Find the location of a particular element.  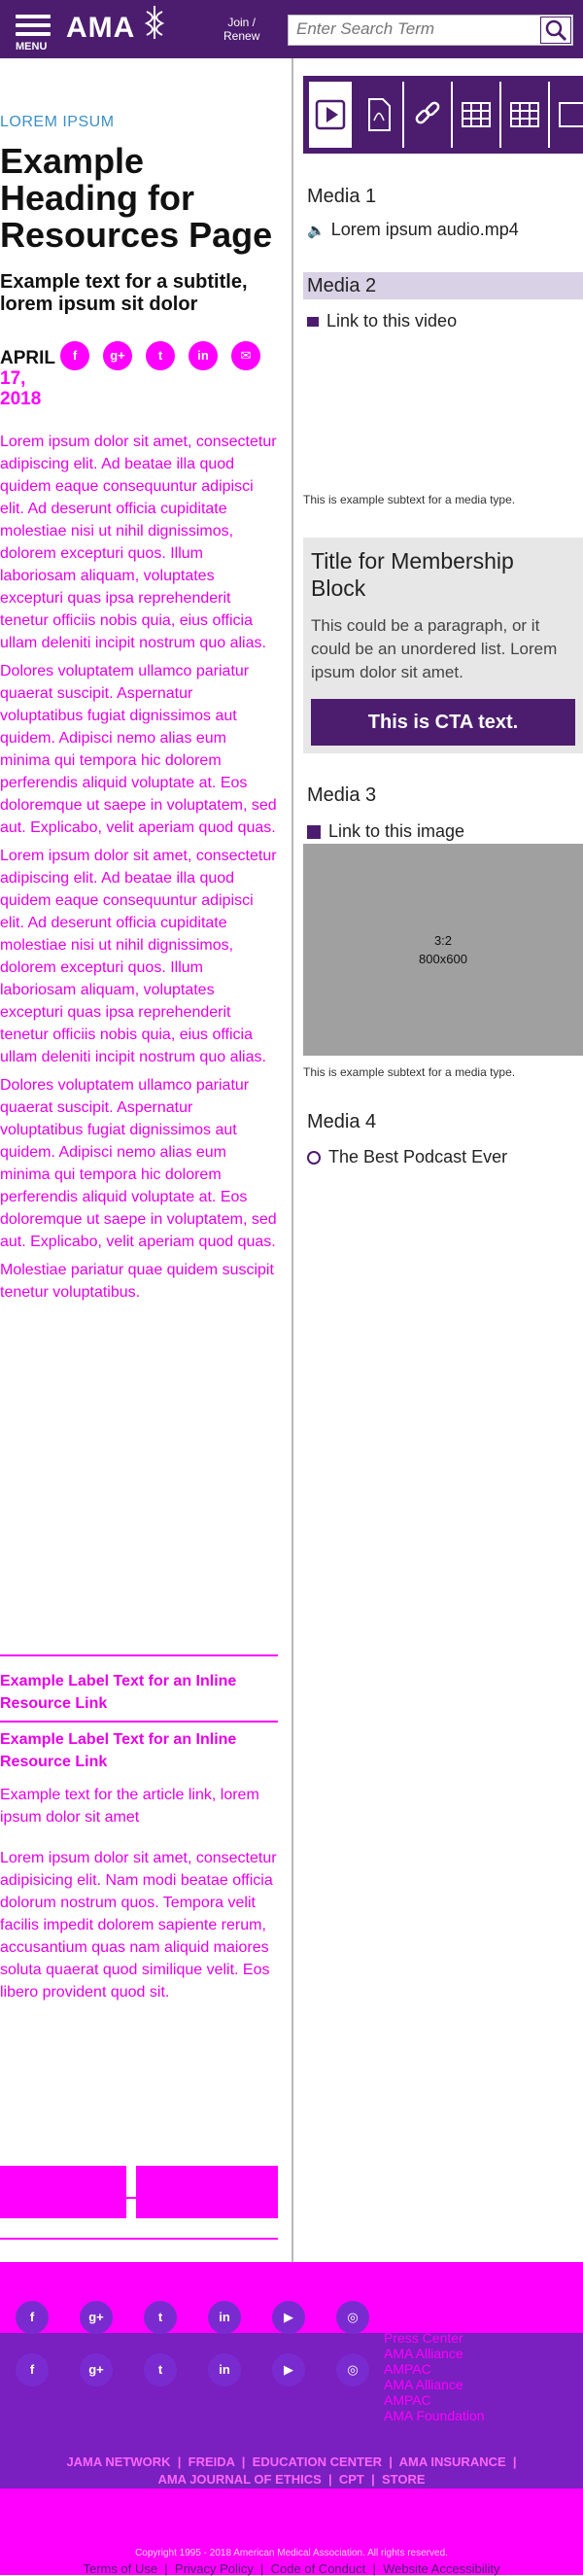

googleplus-share-icon: g+ is located at coordinates (117, 355).